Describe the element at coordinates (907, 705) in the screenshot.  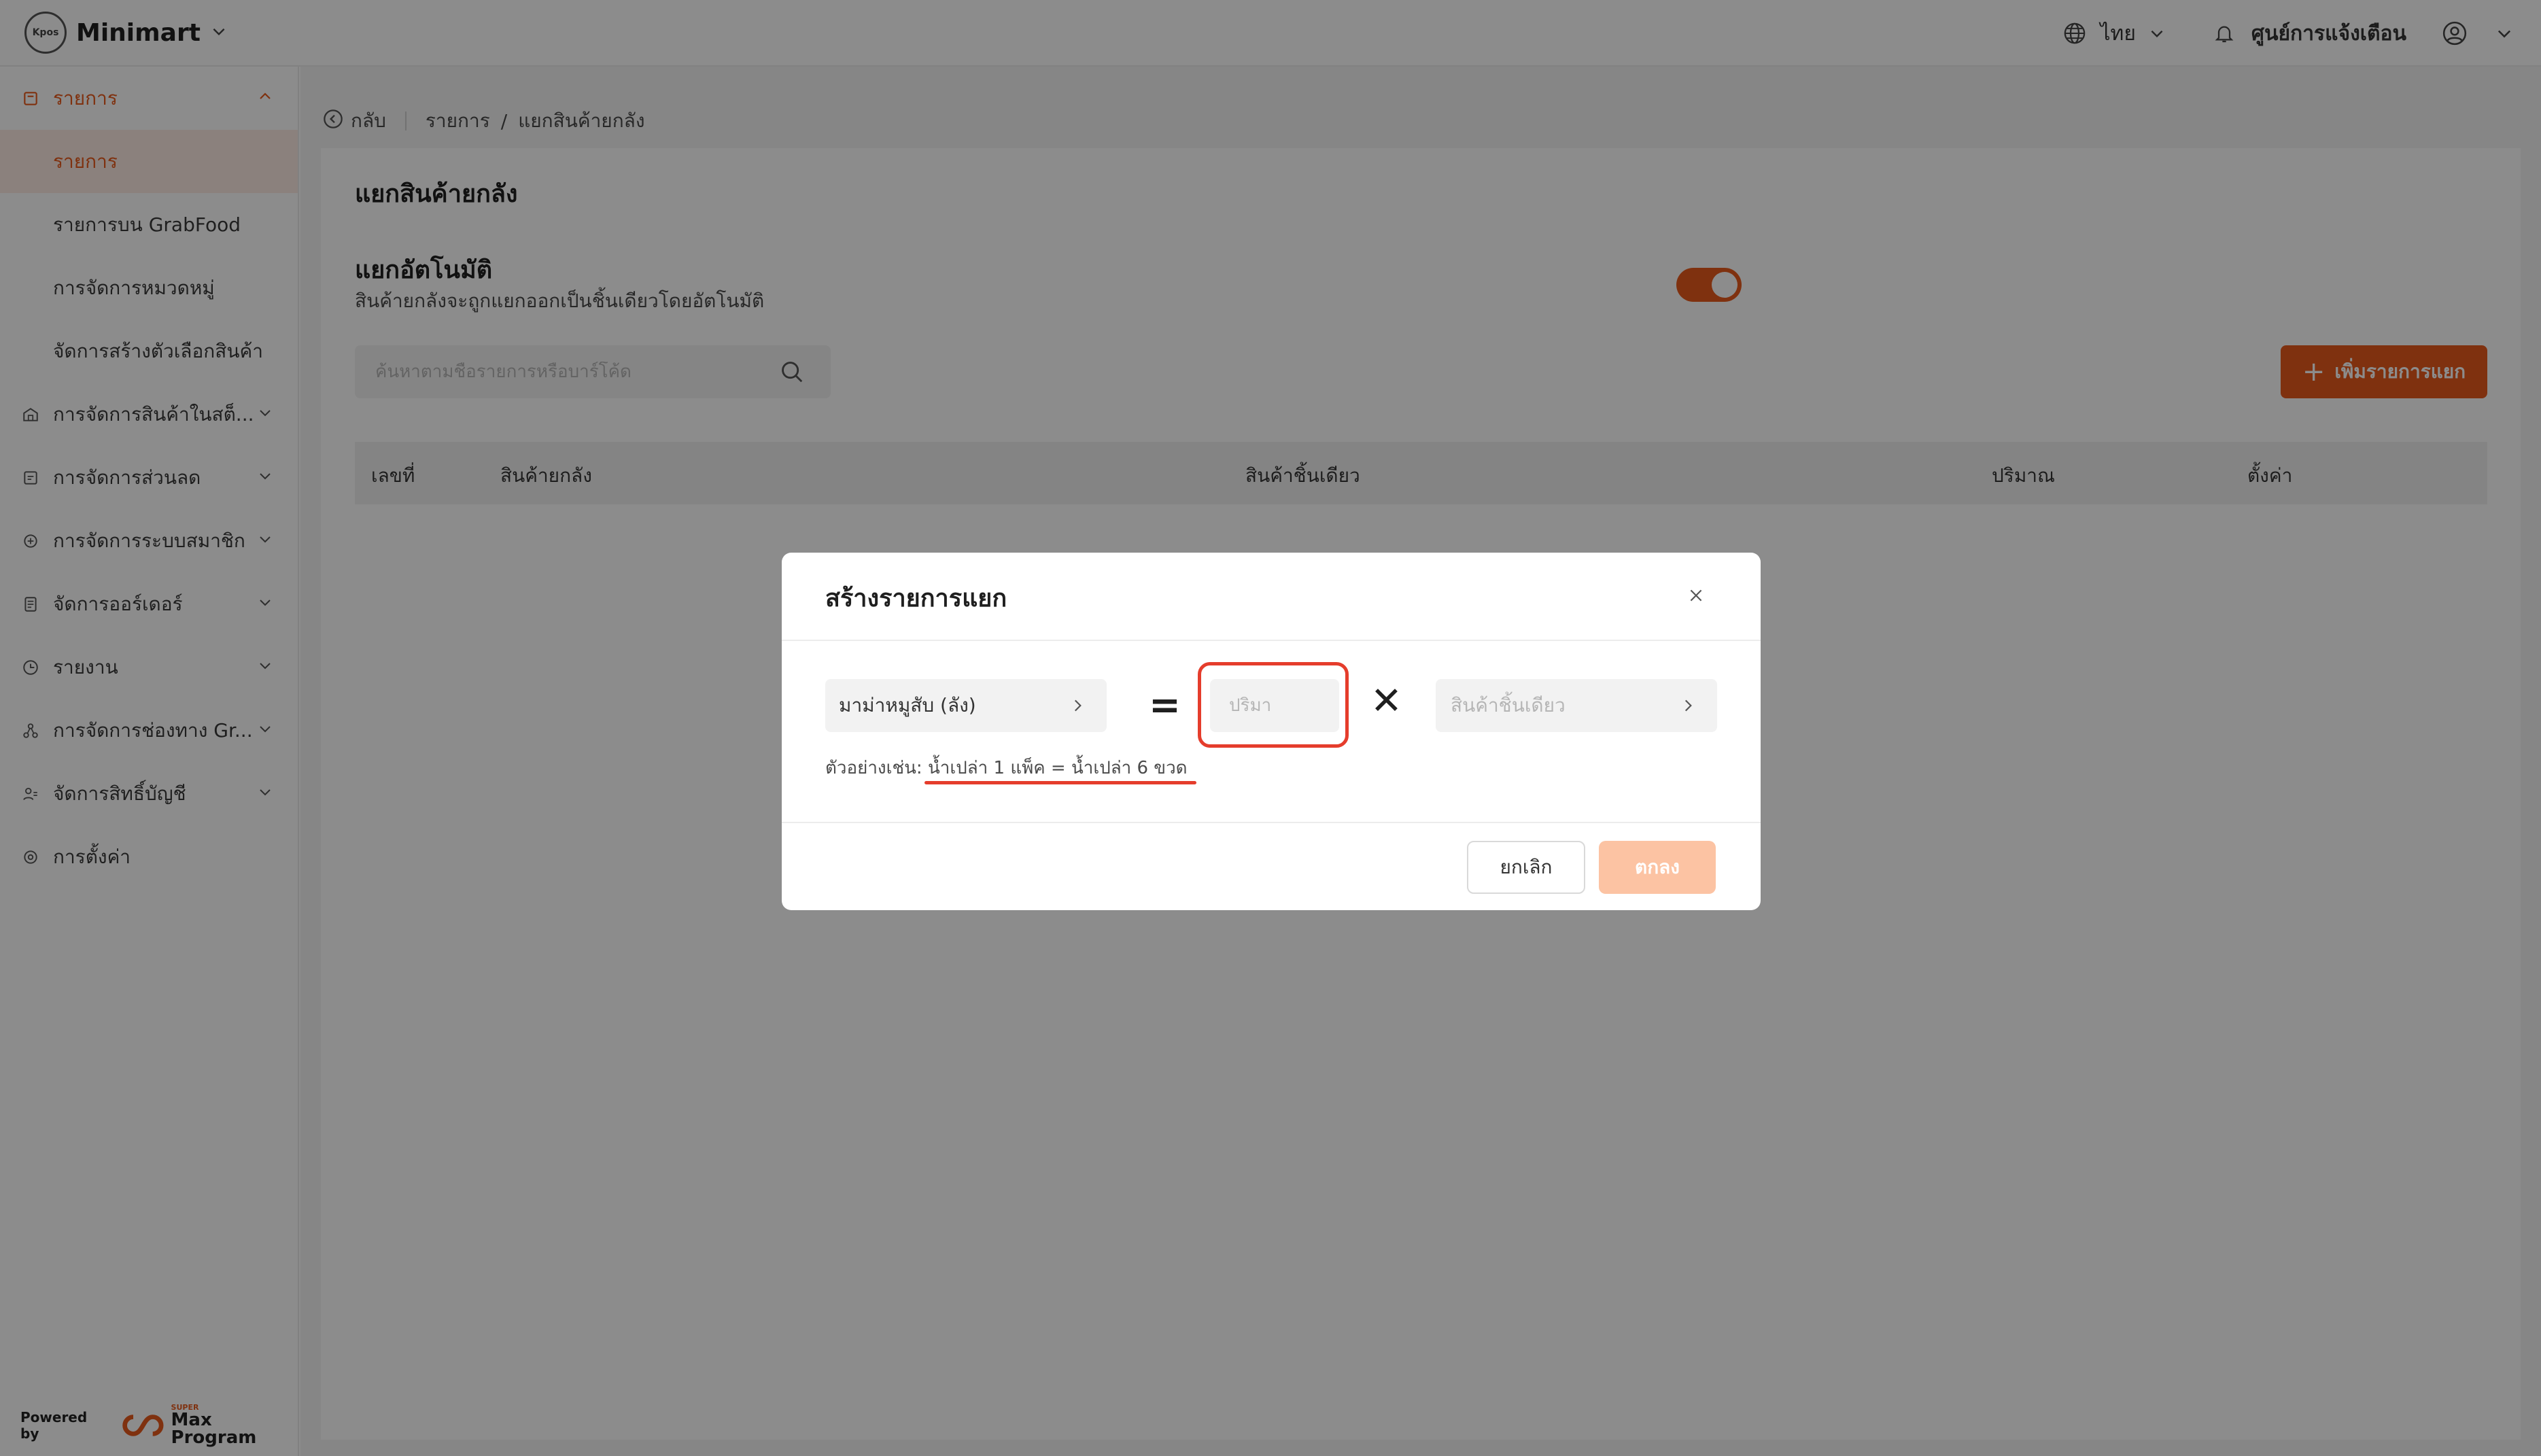
I see `bulk-item-value: มาม่าหมูสับ (ลัง)` at that location.